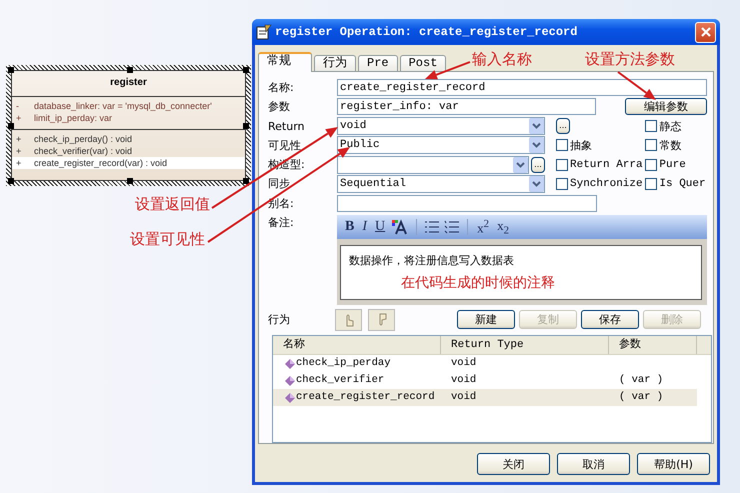  Describe the element at coordinates (466, 107) in the screenshot. I see `input-field: register_info: var` at that location.